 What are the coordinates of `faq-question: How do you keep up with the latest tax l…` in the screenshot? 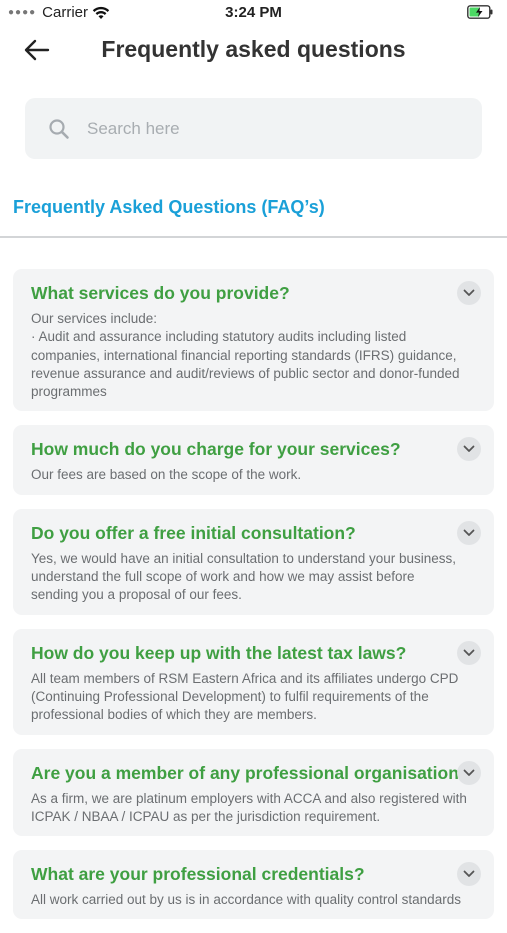 It's located at (253, 653).